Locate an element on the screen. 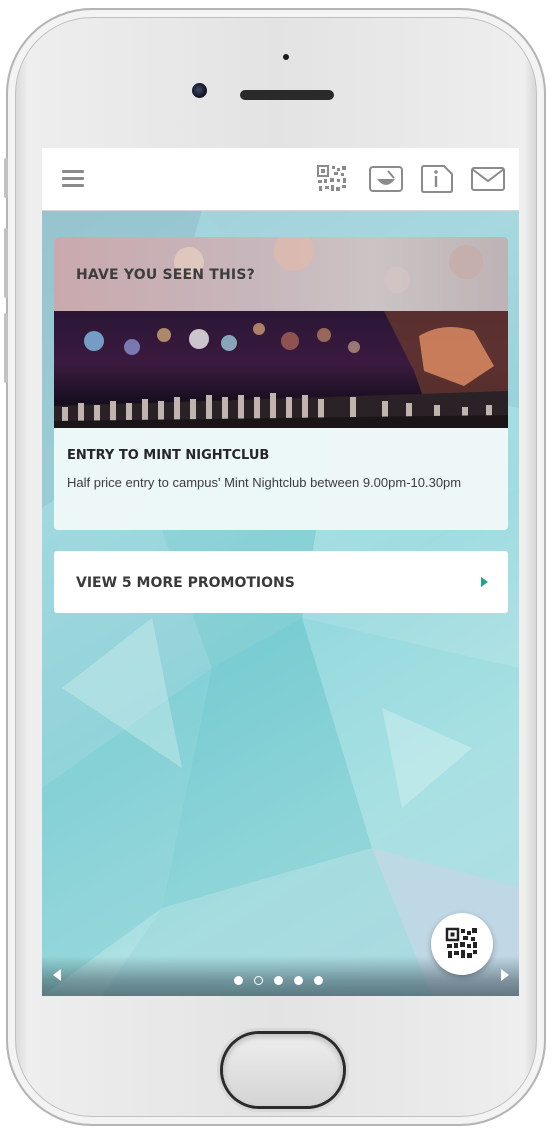 This screenshot has height=1132, width=553. nightclub-dj-image is located at coordinates (281, 369).